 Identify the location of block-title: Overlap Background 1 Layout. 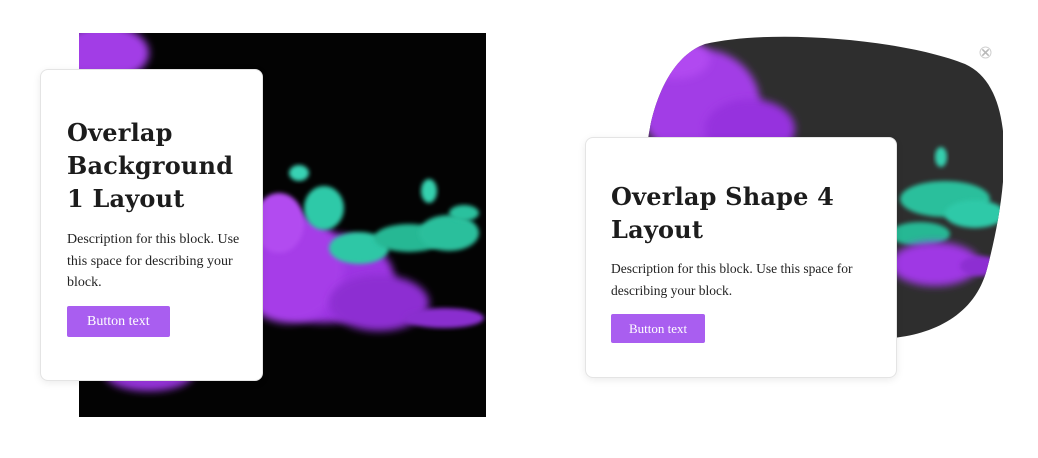
(150, 165).